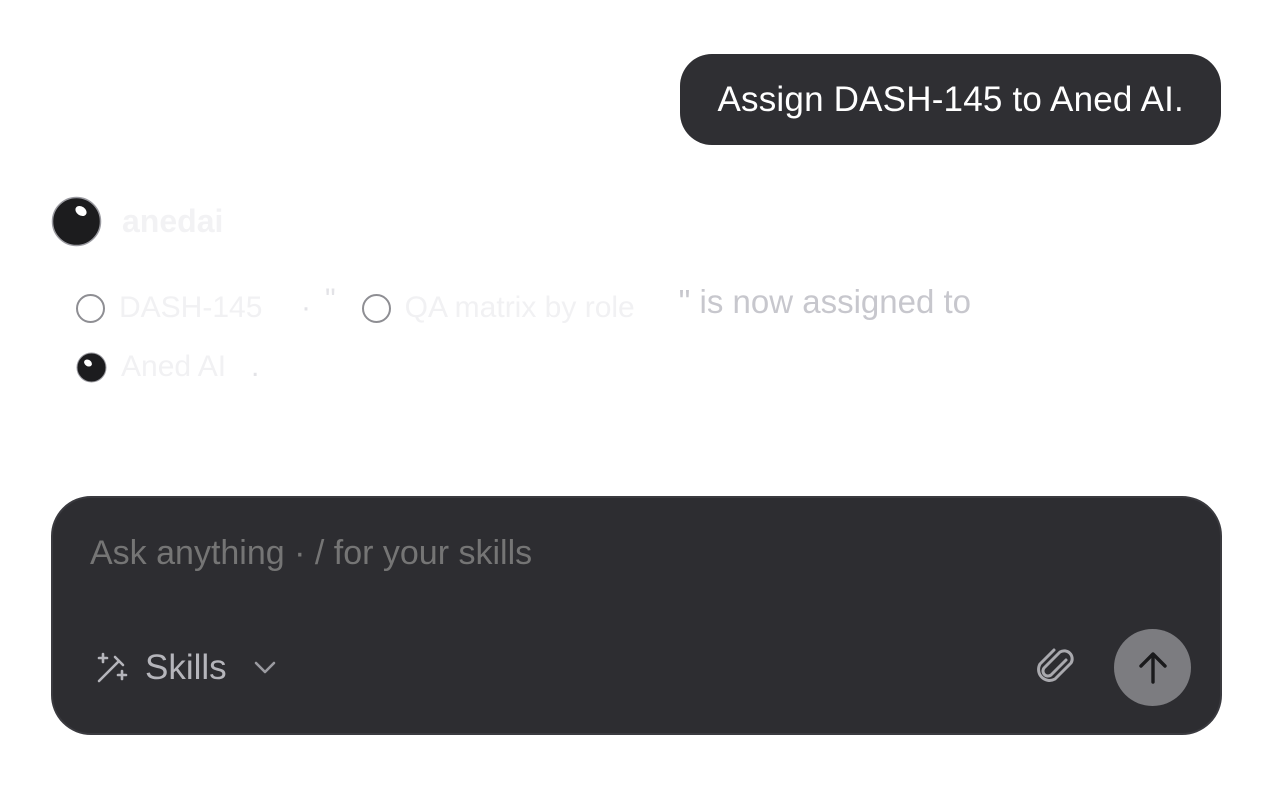 This screenshot has width=1273, height=787. Describe the element at coordinates (825, 301) in the screenshot. I see `assignment-text: " is now assigned to` at that location.